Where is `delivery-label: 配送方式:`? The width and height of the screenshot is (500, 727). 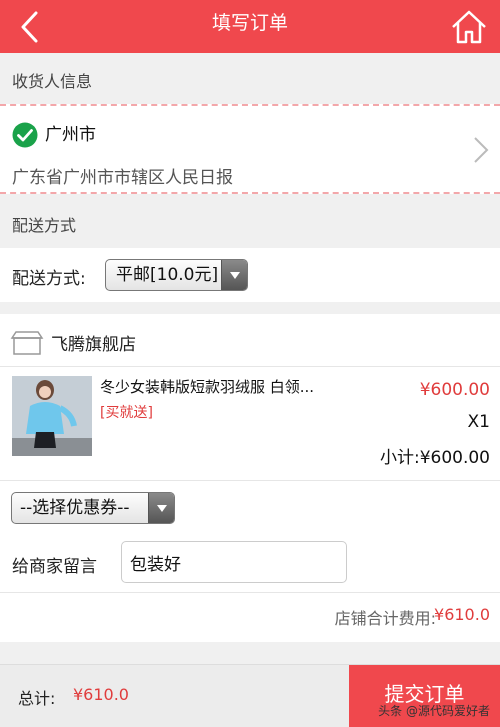
delivery-label: 配送方式: is located at coordinates (49, 279).